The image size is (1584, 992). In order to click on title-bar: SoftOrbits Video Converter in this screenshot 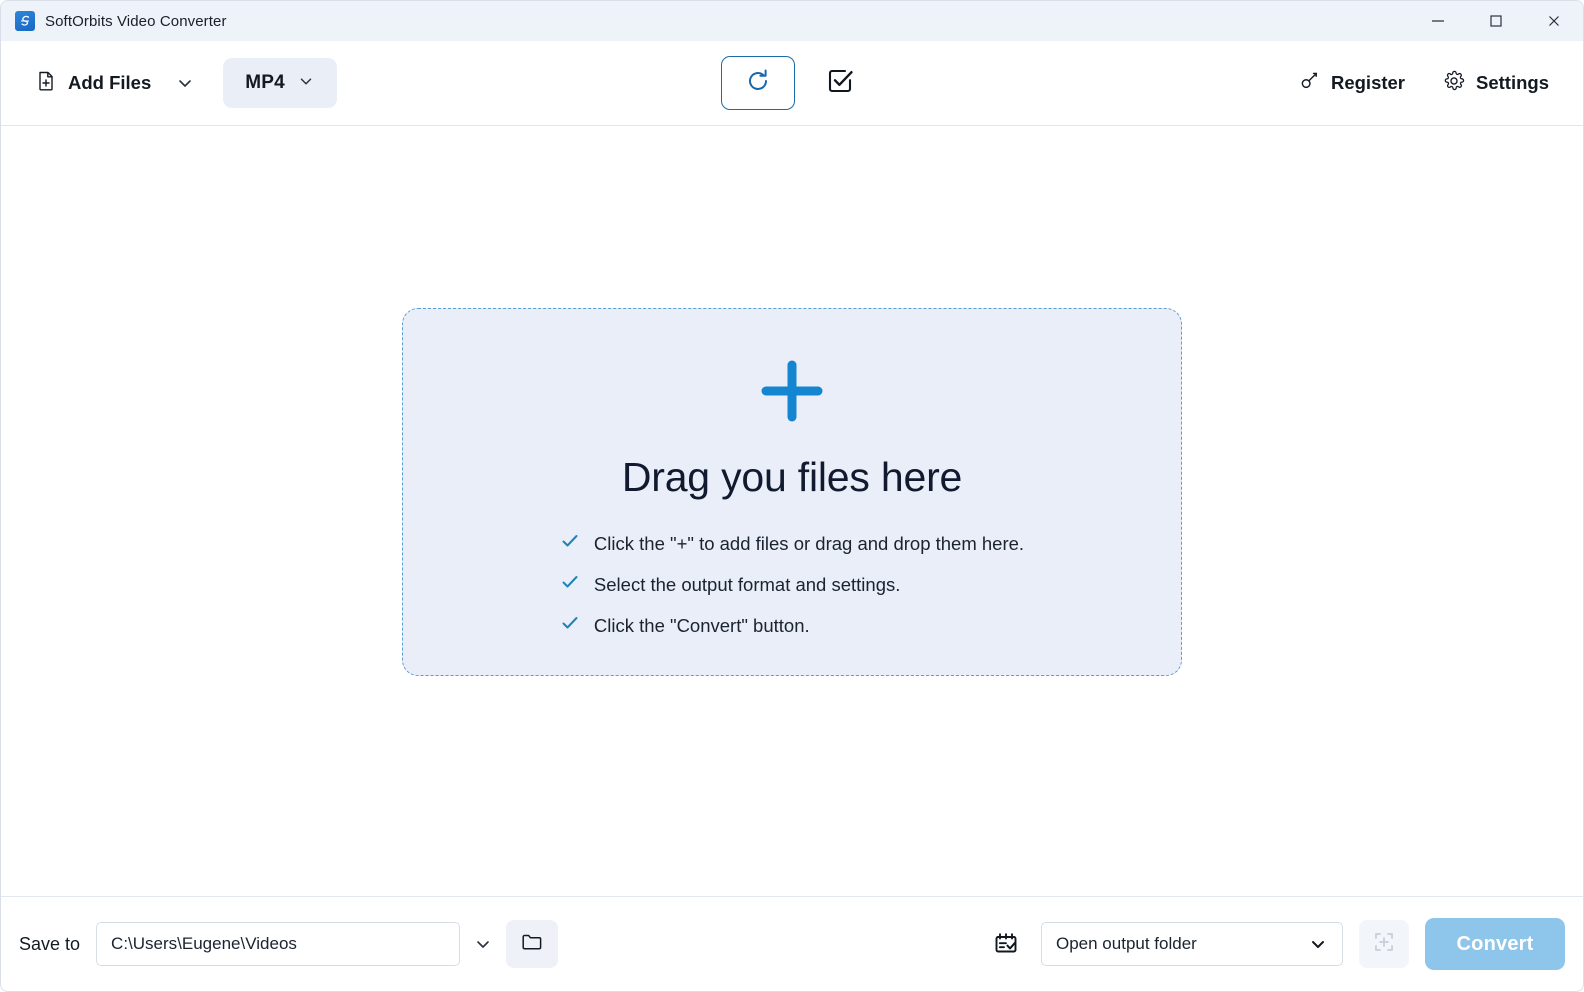, I will do `click(792, 21)`.